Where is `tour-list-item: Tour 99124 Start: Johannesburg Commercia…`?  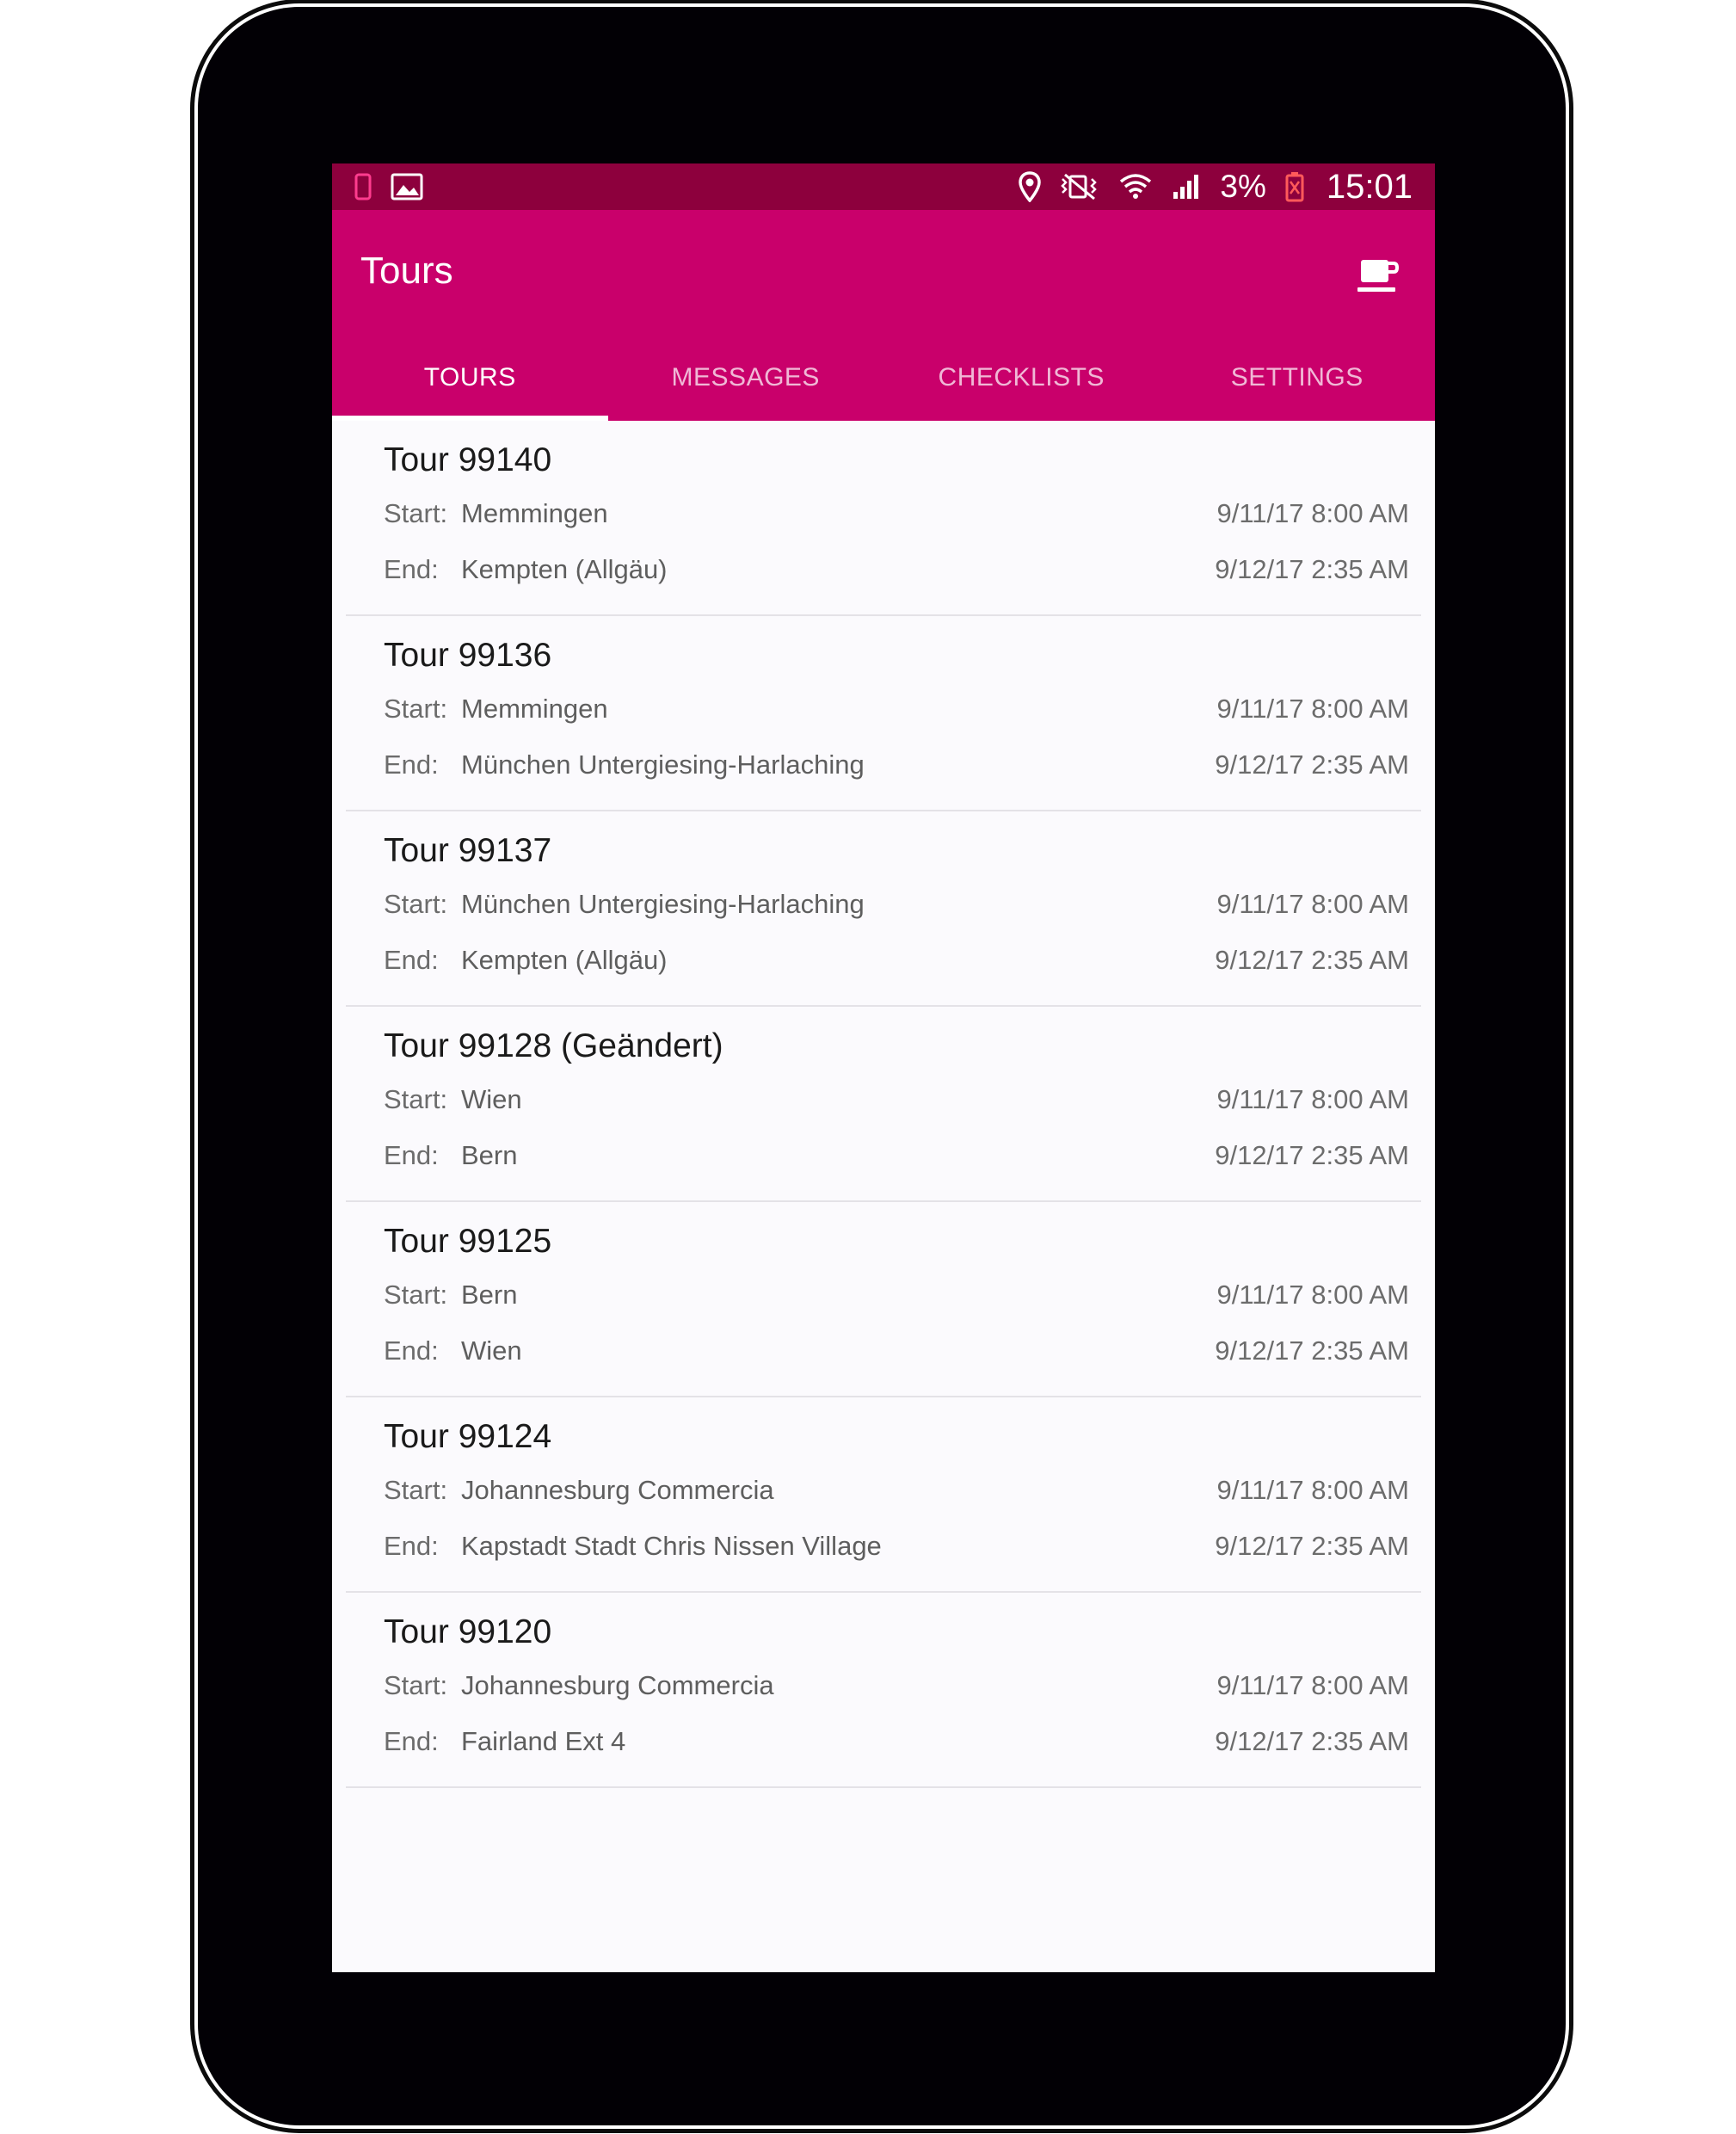
tour-list-item: Tour 99124 Start: Johannesburg Commercia… is located at coordinates (883, 1495).